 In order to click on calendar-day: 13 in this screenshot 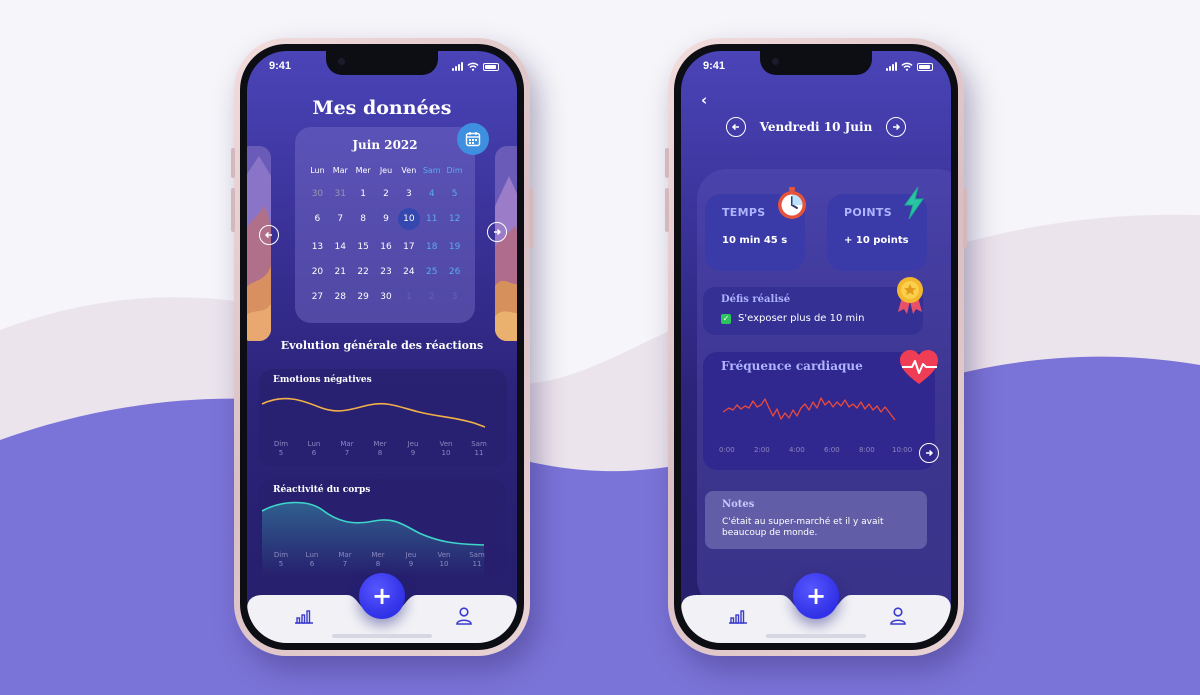, I will do `click(317, 247)`.